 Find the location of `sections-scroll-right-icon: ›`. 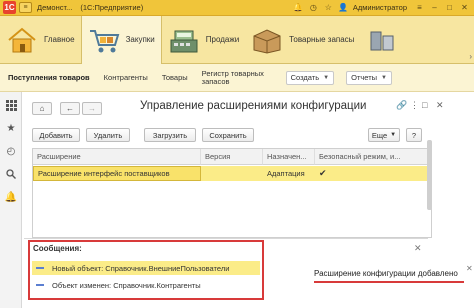

sections-scroll-right-icon: › is located at coordinates (470, 56).